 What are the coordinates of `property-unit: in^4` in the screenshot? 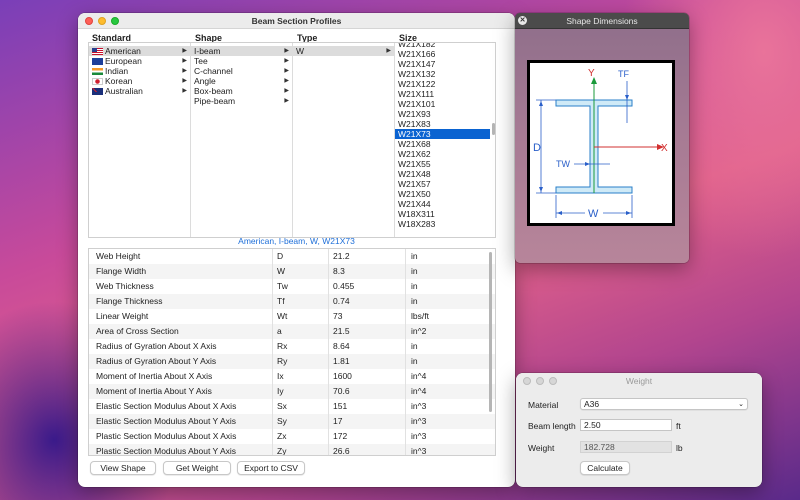 It's located at (419, 376).